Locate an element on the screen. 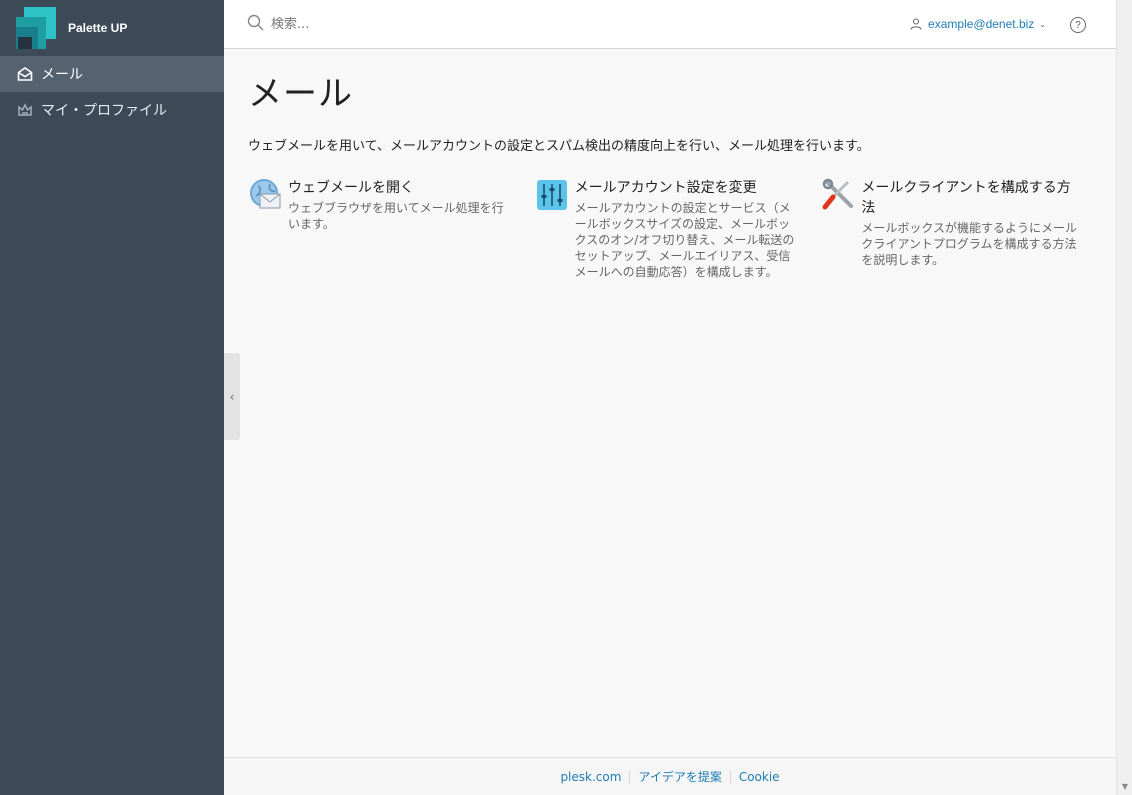 This screenshot has width=1132, height=795. chevron-left-icon: ‹ is located at coordinates (232, 396).